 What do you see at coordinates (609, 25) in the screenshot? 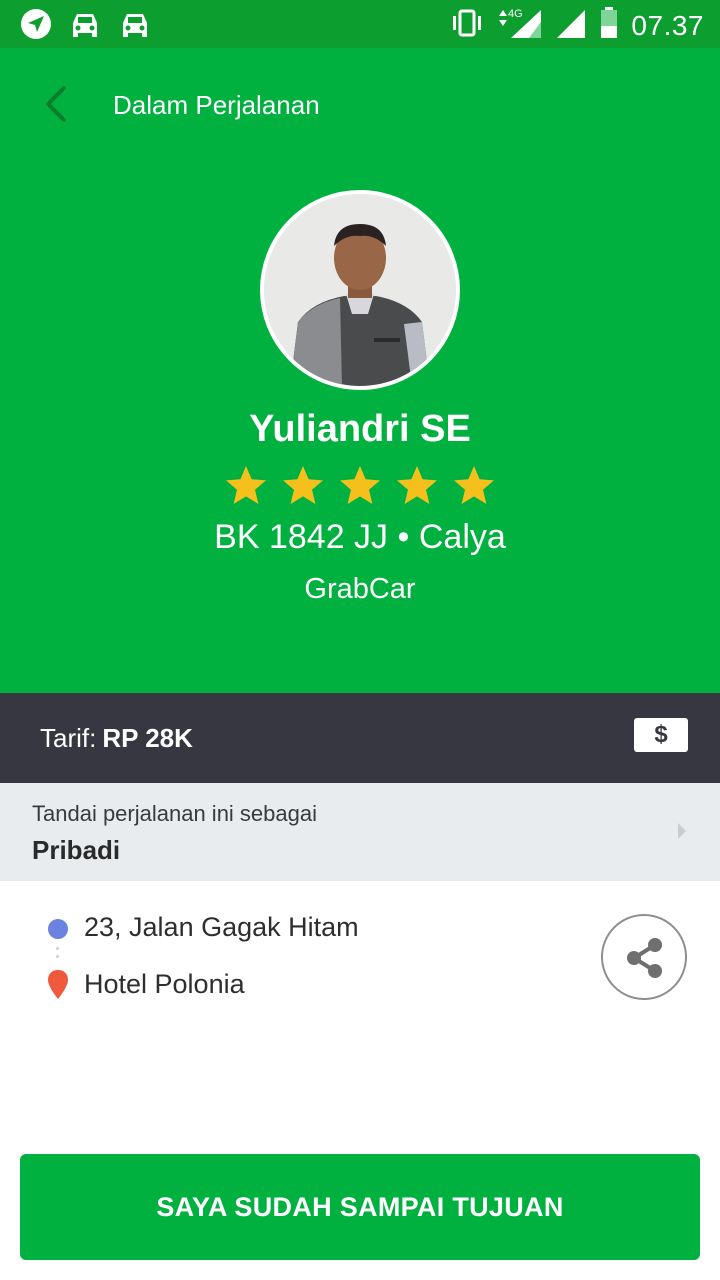
I see `battery-icon` at bounding box center [609, 25].